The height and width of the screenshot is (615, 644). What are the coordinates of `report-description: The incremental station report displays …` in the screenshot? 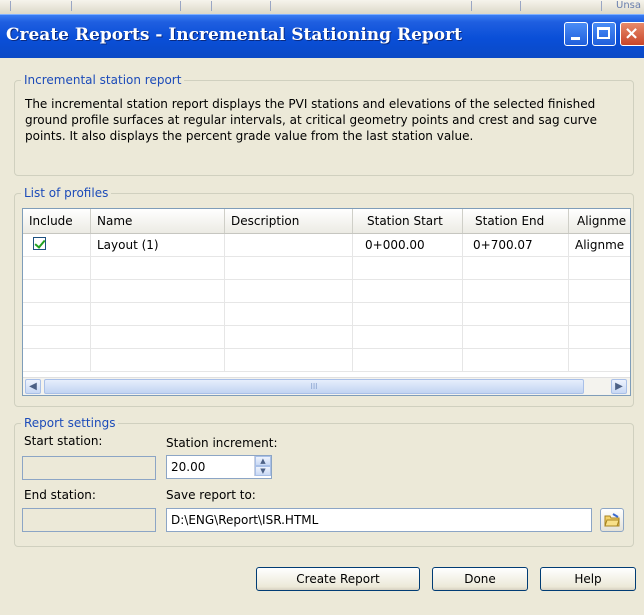 It's located at (311, 120).